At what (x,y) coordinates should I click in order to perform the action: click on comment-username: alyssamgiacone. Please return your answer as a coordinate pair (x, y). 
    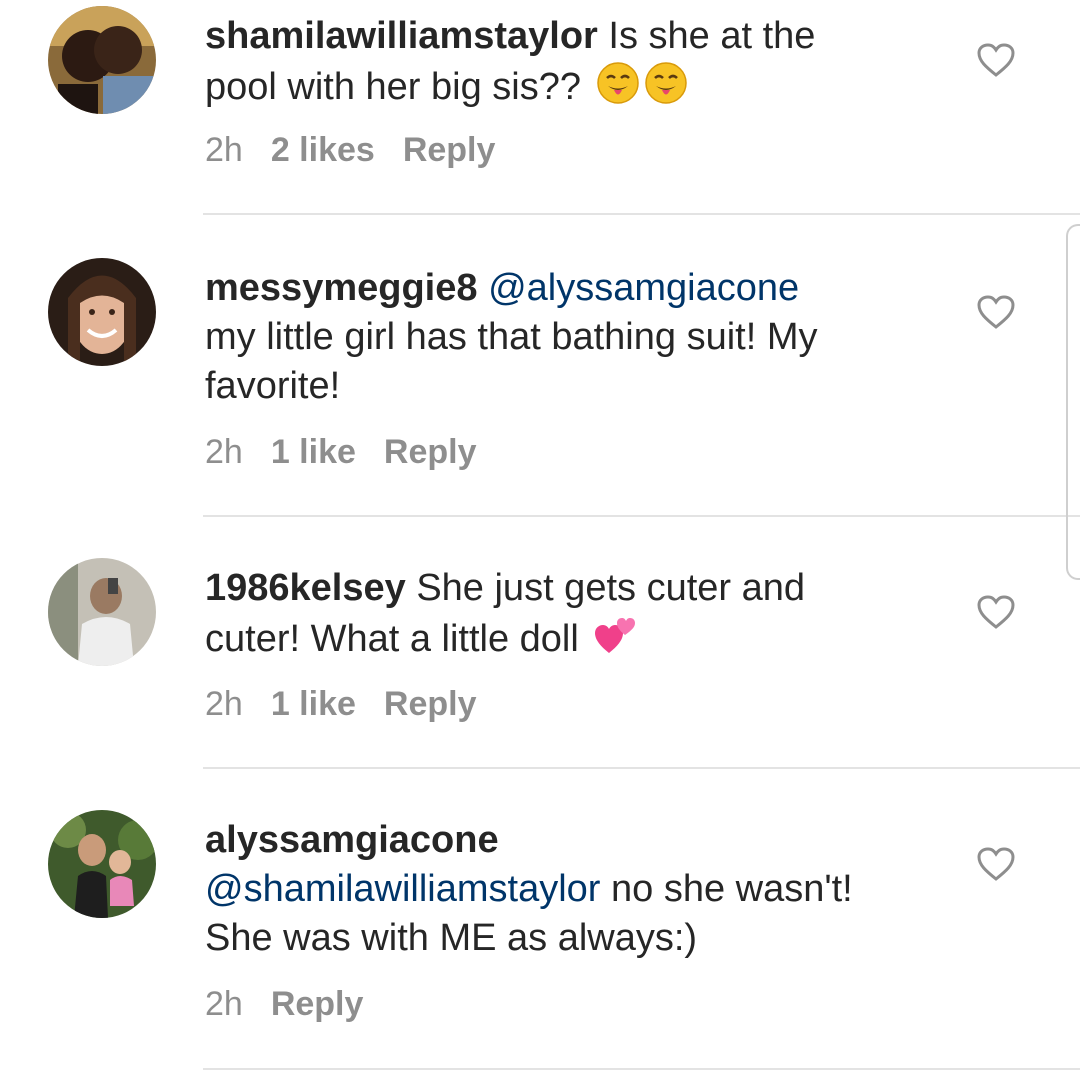
    Looking at the image, I should click on (352, 840).